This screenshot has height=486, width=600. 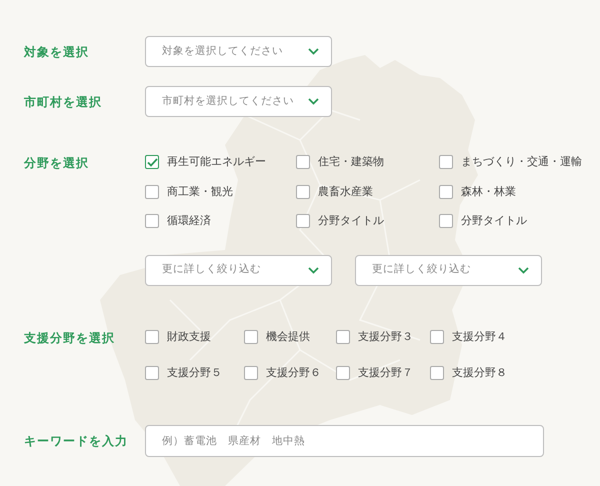 What do you see at coordinates (63, 102) in the screenshot?
I see `field-label: 市町村を選択` at bounding box center [63, 102].